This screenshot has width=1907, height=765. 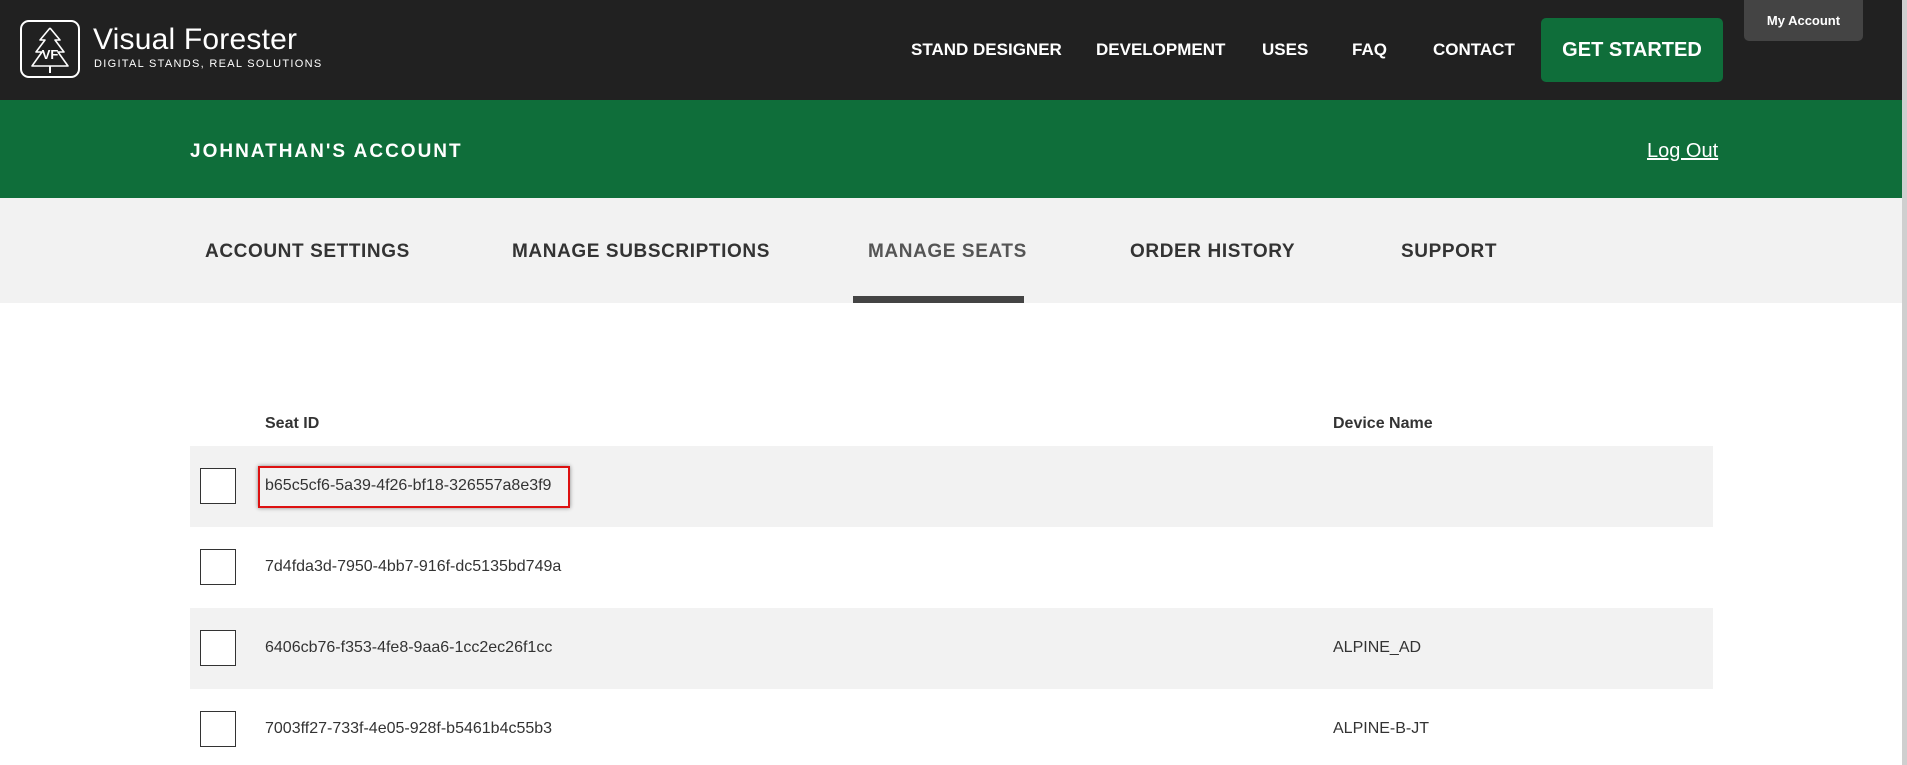 What do you see at coordinates (1474, 50) in the screenshot?
I see `nav-contact: CONTACT` at bounding box center [1474, 50].